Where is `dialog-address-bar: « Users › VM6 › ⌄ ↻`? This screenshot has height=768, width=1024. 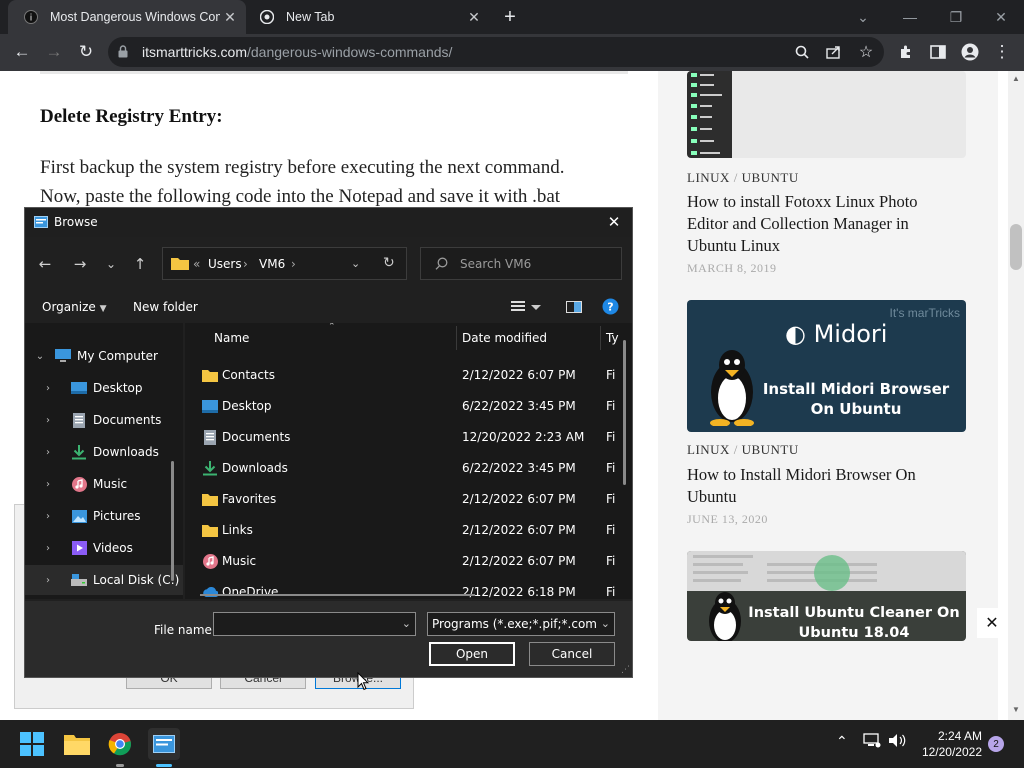
dialog-address-bar: « Users › VM6 › ⌄ ↻ is located at coordinates (284, 263).